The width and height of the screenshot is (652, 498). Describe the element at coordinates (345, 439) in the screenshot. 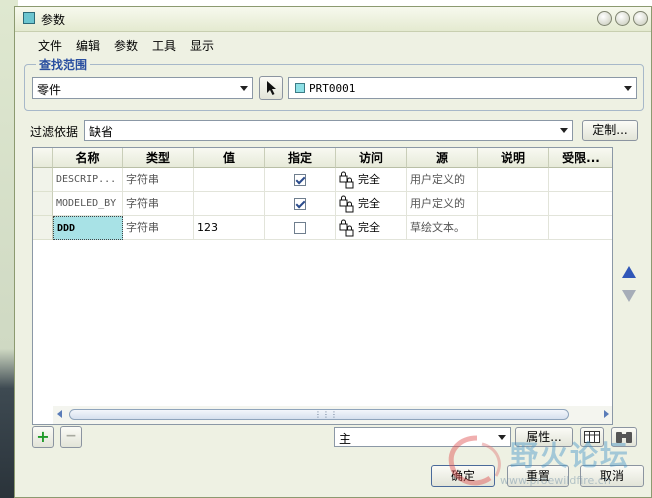

I see `parameter-set-value: 主` at that location.